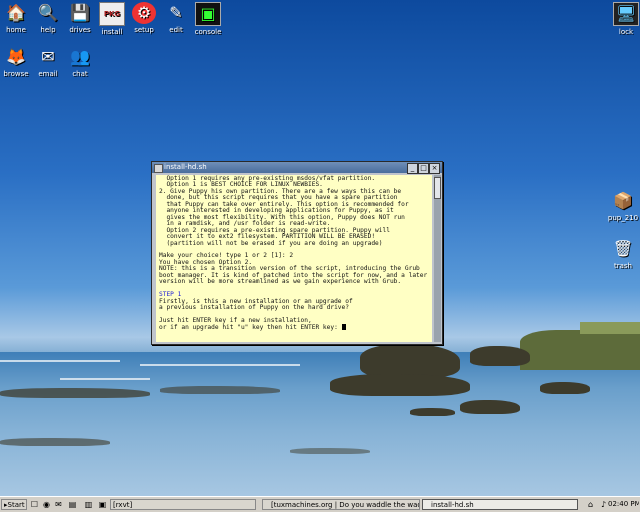  I want to click on cliff-top, so click(610, 328).